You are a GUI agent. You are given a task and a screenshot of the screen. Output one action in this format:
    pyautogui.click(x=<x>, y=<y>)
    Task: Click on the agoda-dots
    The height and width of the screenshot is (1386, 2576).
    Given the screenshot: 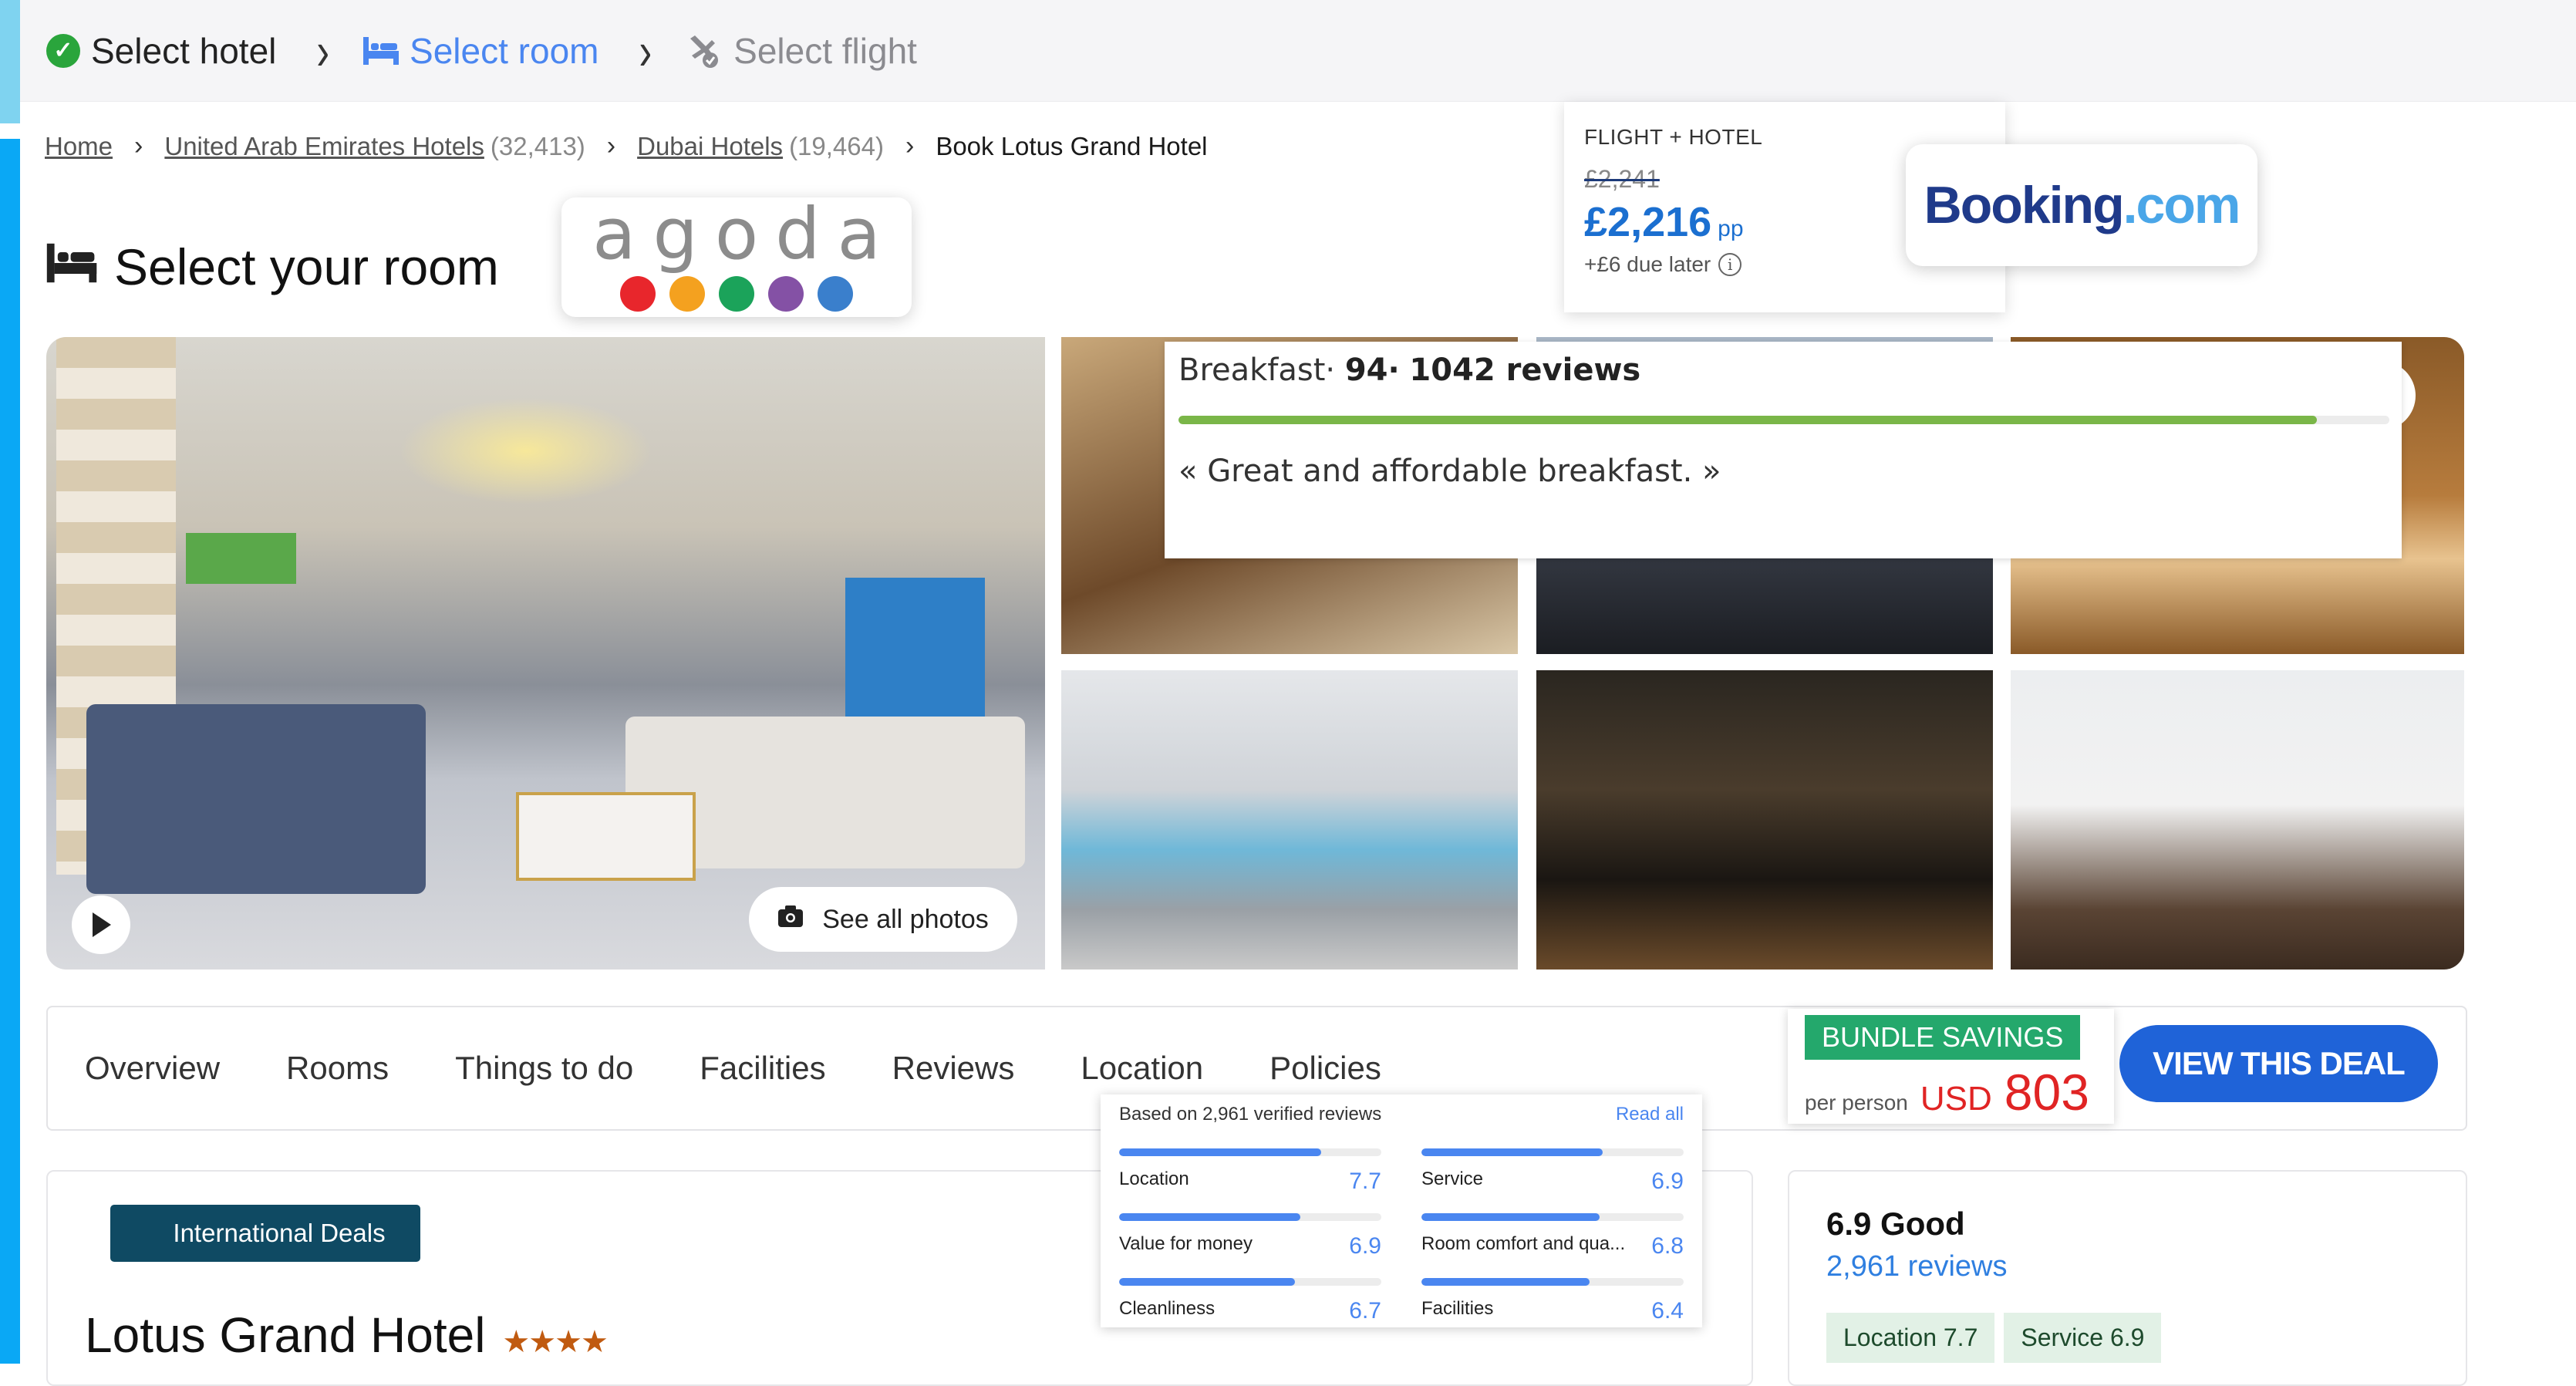 What is the action you would take?
    pyautogui.click(x=736, y=293)
    